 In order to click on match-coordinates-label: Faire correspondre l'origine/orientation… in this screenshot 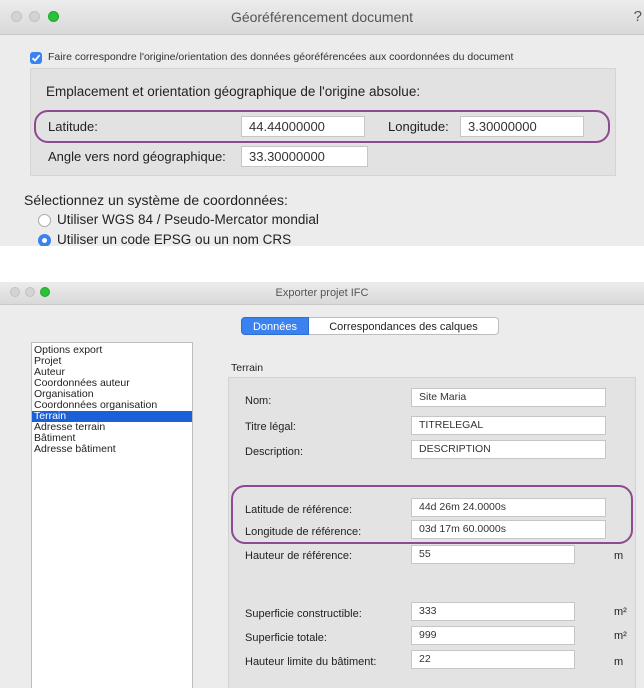, I will do `click(281, 57)`.